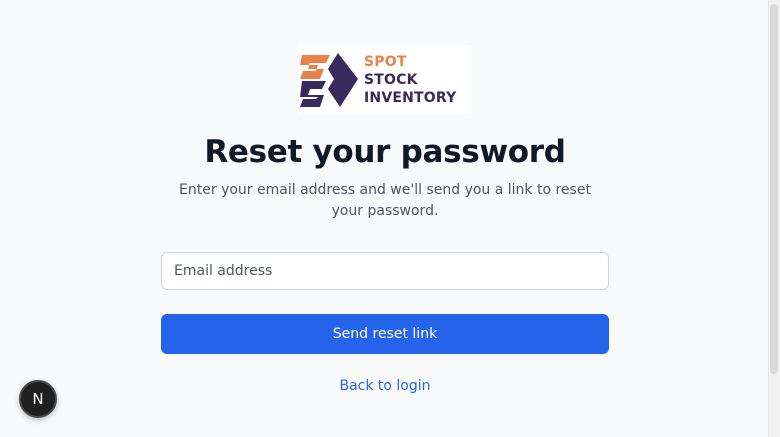  I want to click on n-logo-icon: N, so click(38, 399).